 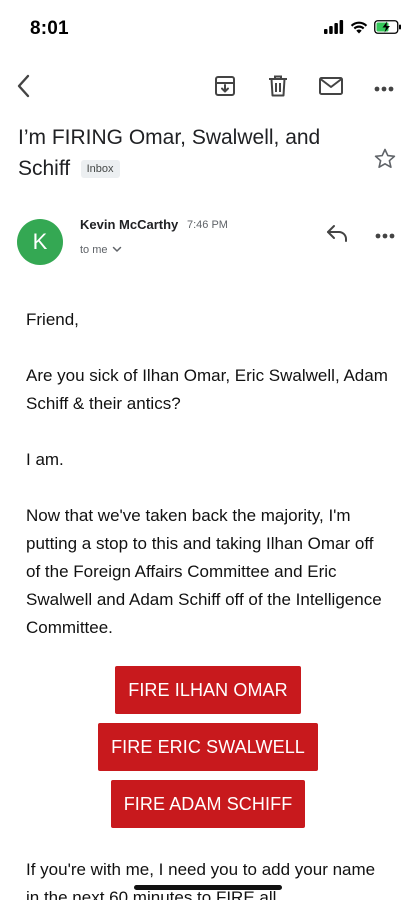 I want to click on reply-button, so click(x=337, y=235).